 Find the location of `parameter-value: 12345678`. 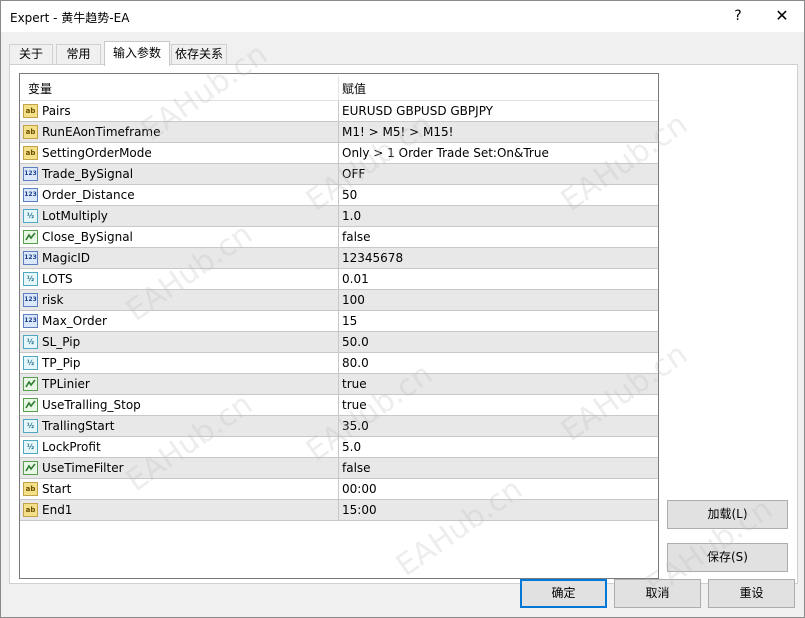

parameter-value: 12345678 is located at coordinates (372, 258).